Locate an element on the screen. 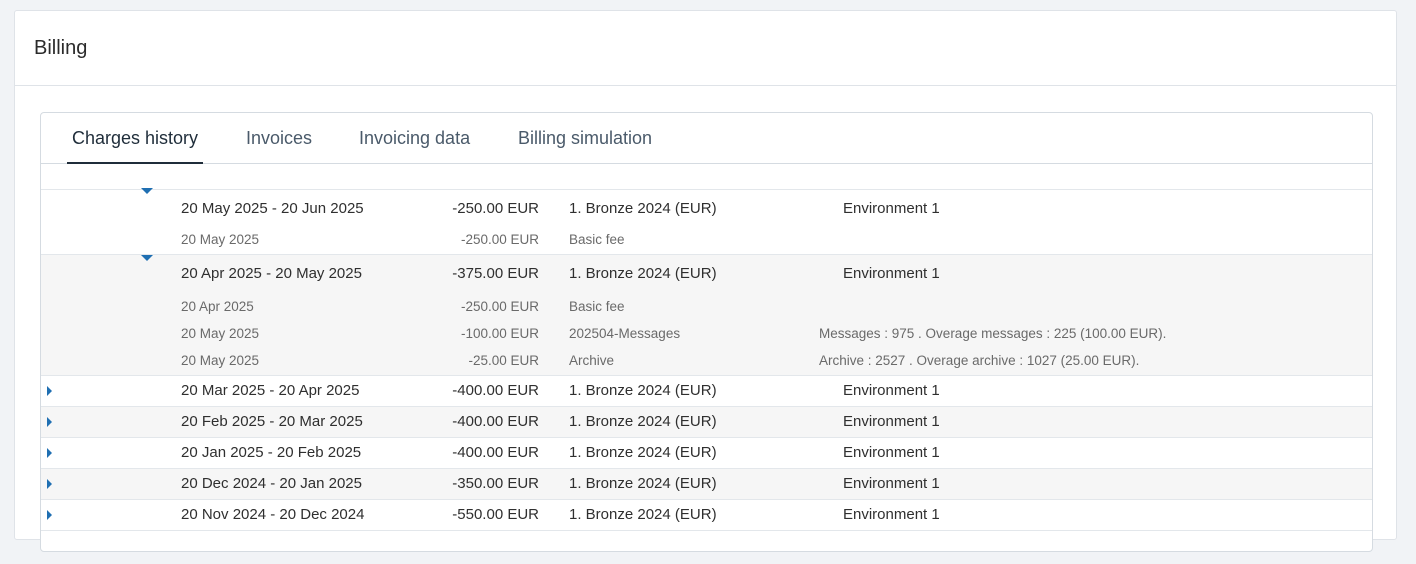 This screenshot has width=1416, height=564. tab-invoicing-data: Invoicing data is located at coordinates (414, 138).